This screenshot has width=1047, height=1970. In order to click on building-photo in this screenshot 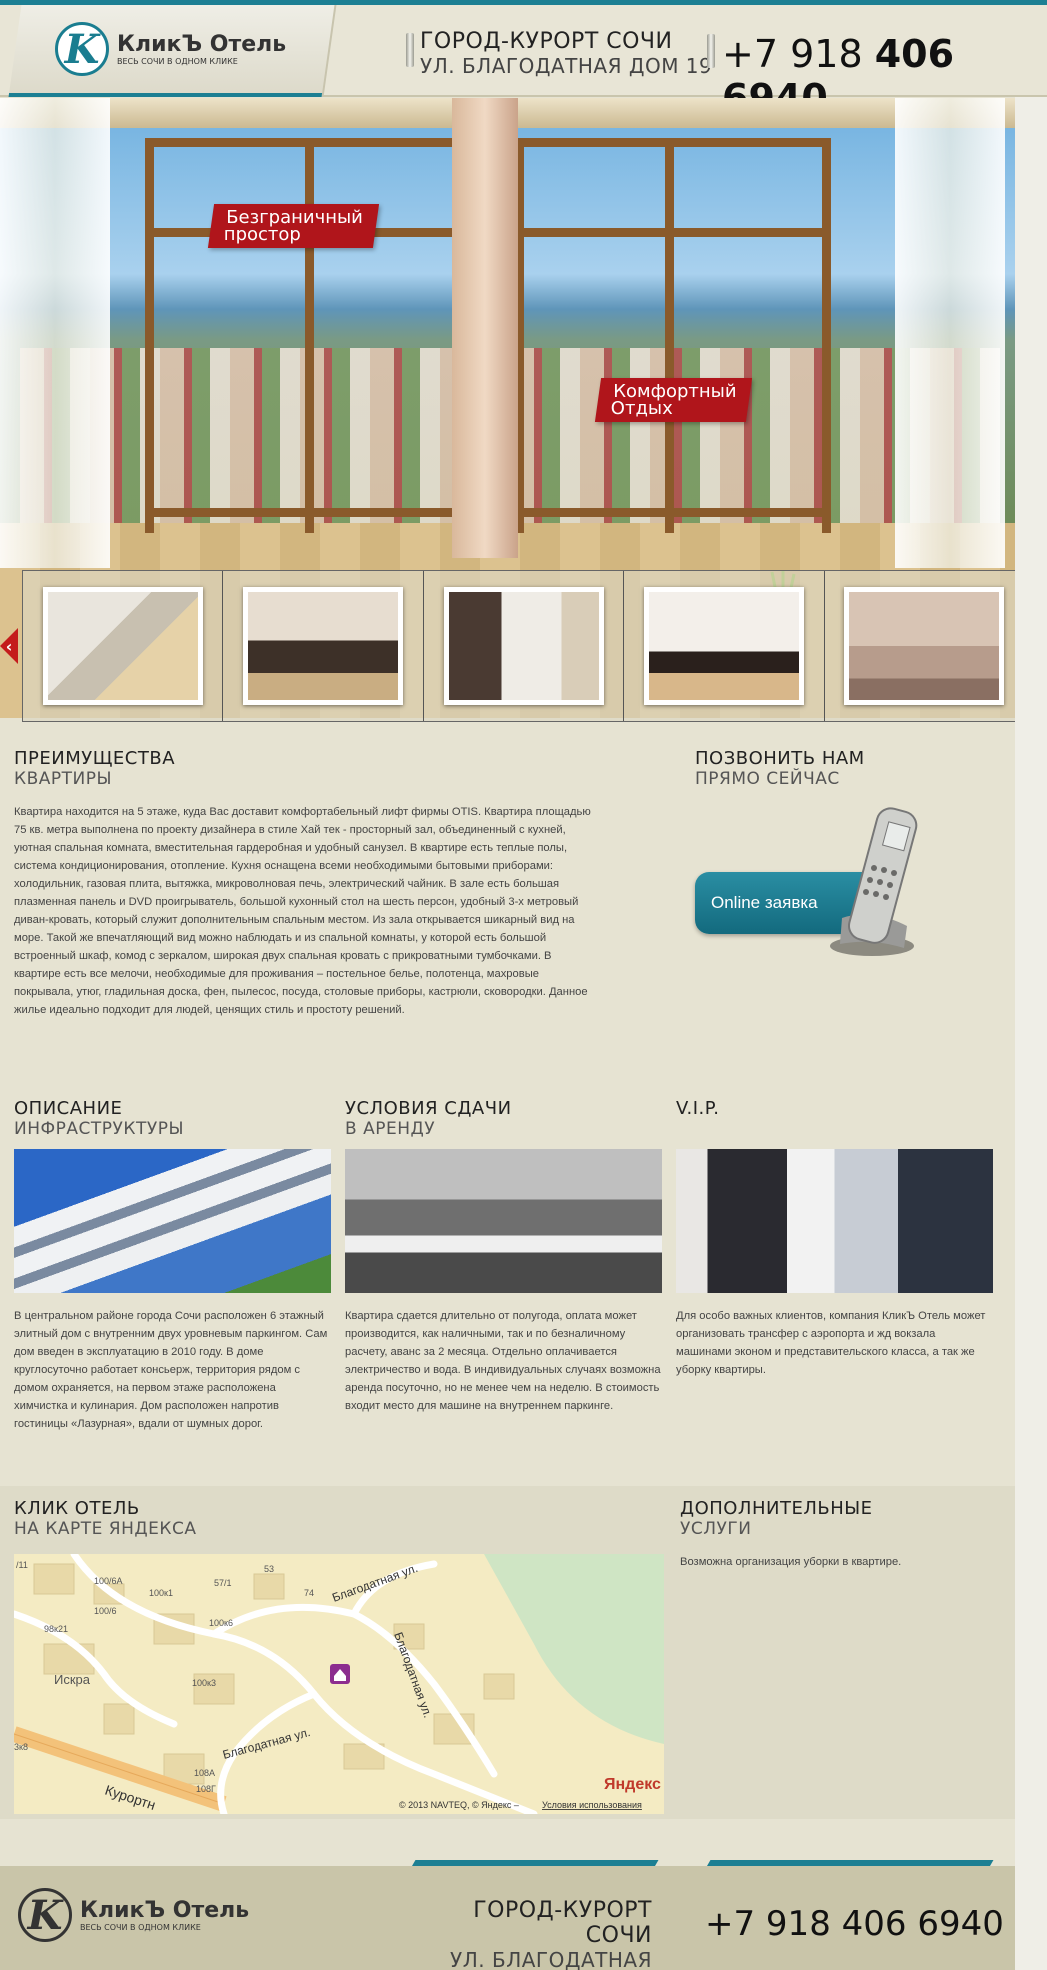, I will do `click(172, 1221)`.